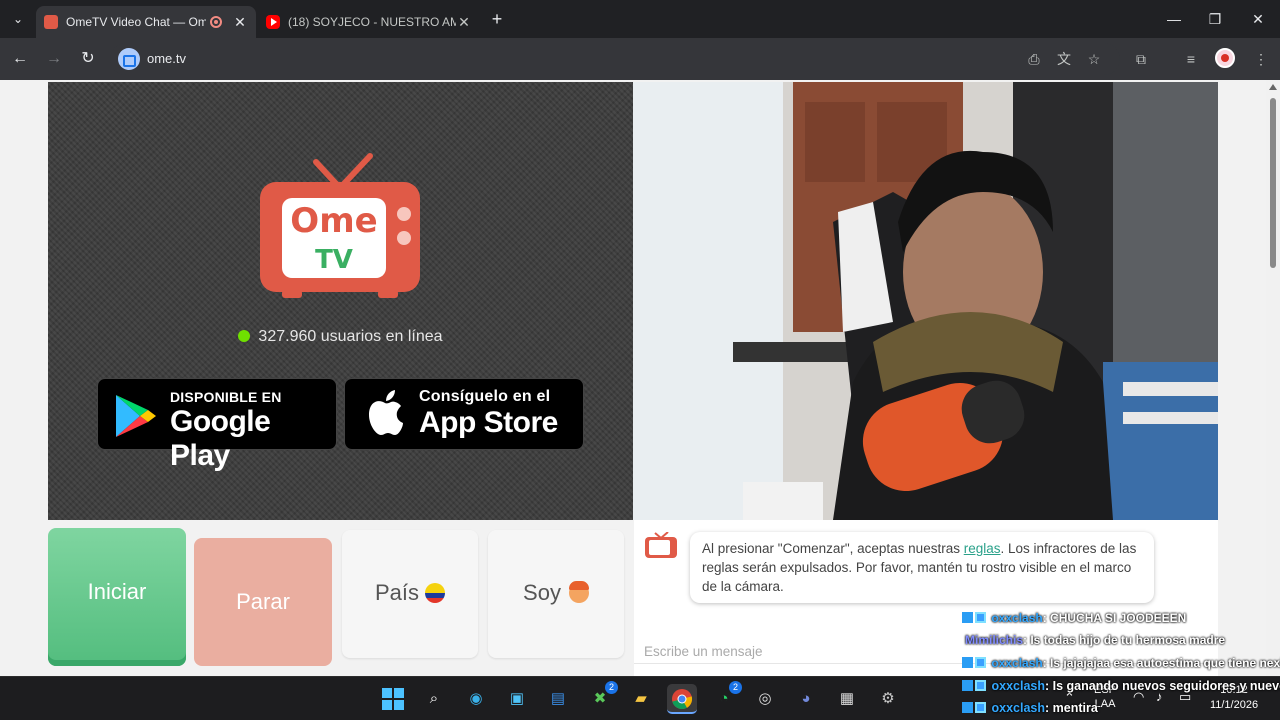 The height and width of the screenshot is (720, 1280). What do you see at coordinates (88, 59) in the screenshot?
I see `reload-button: ↻` at bounding box center [88, 59].